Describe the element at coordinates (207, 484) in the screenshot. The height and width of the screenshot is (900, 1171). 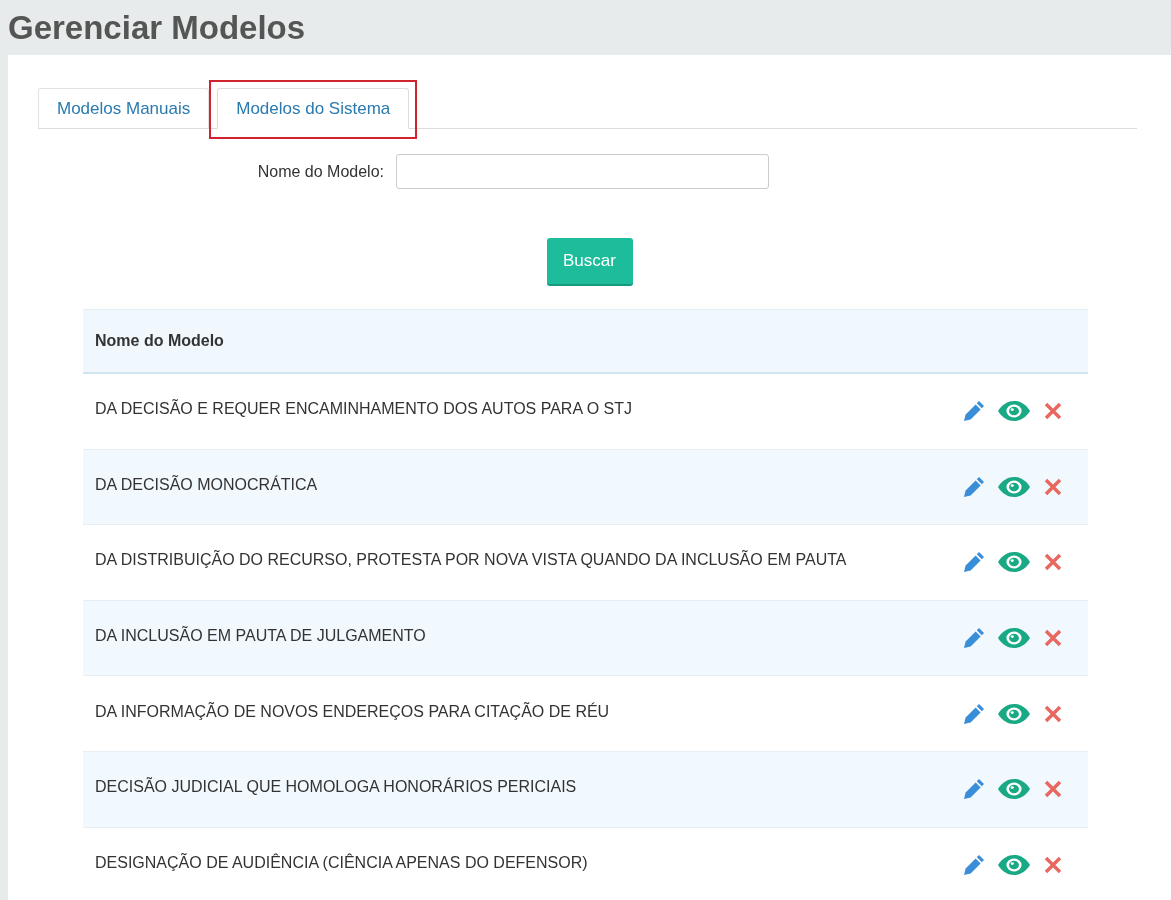
I see `table-cell-text: DA DECISÃO MONOCRÁTICA` at that location.